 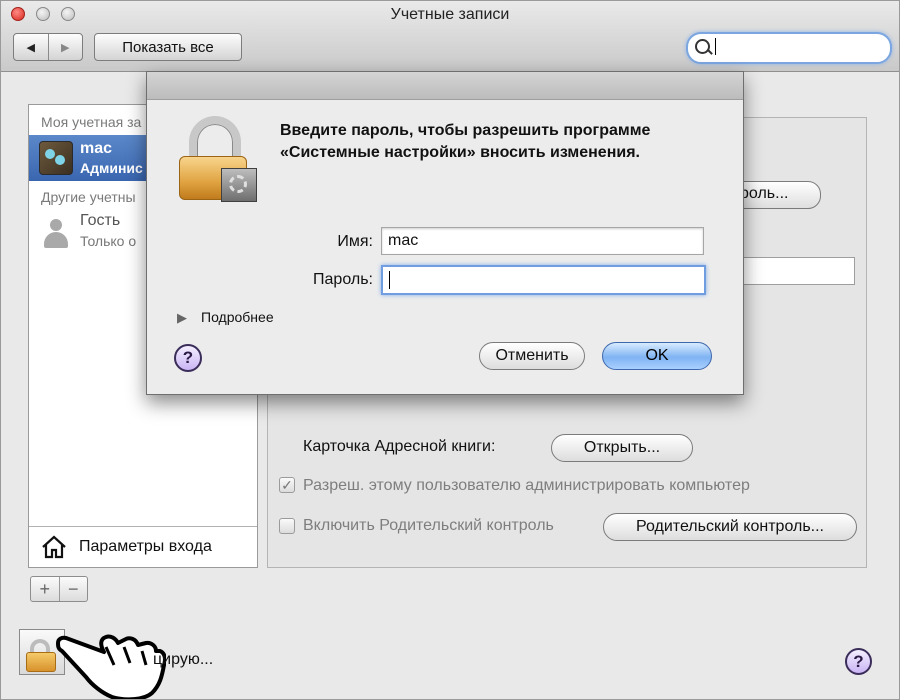 What do you see at coordinates (237, 317) in the screenshot?
I see `details-label: Подробнее` at bounding box center [237, 317].